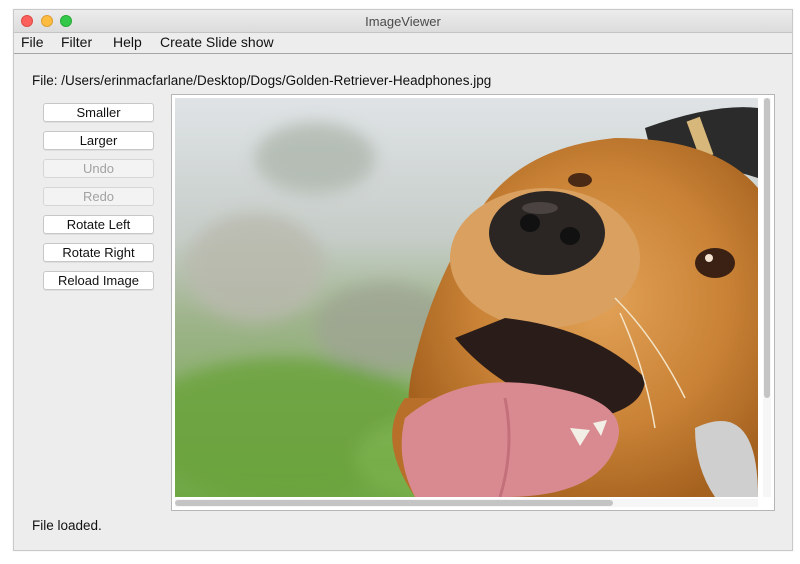  I want to click on window-title: ImageViewer, so click(403, 21).